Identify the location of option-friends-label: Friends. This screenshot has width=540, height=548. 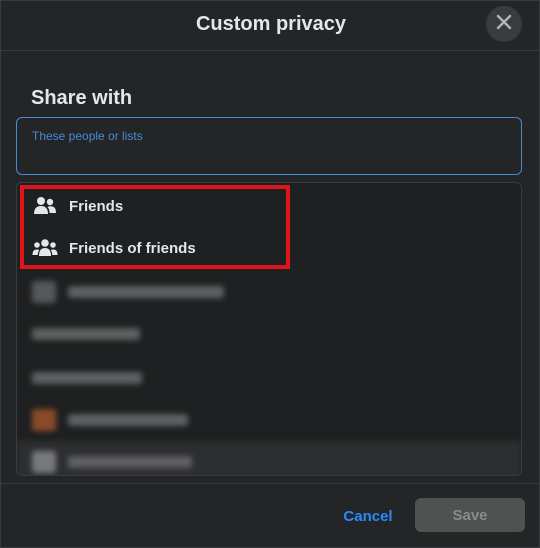
(96, 206).